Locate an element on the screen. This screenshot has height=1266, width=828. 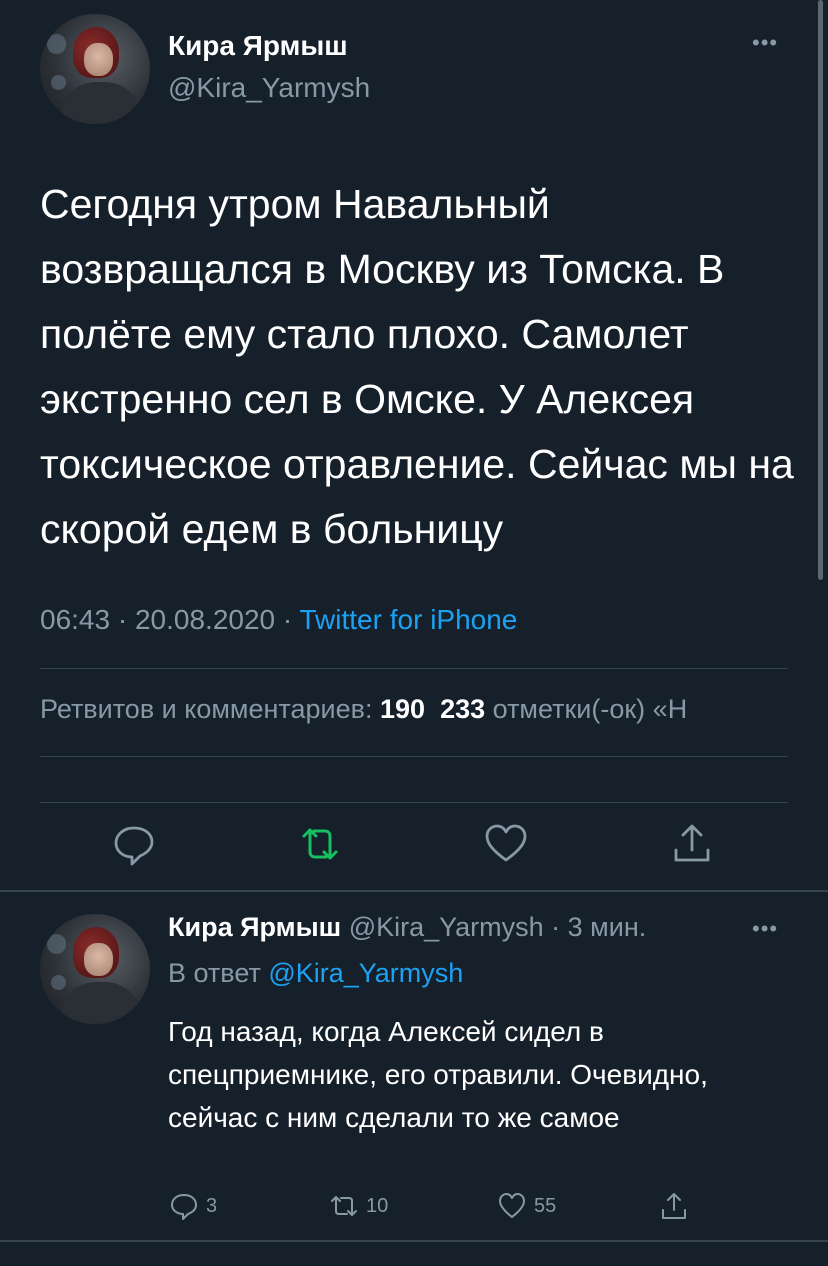
retweets-count: 190 is located at coordinates (402, 709).